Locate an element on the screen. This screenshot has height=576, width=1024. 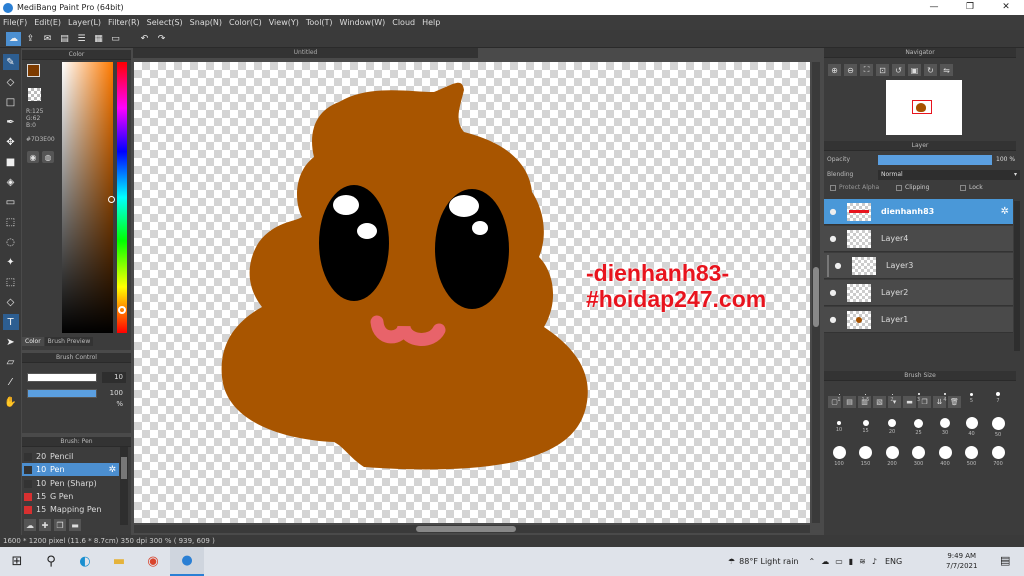
brush-size-option: 15 is located at coordinates (866, 427).